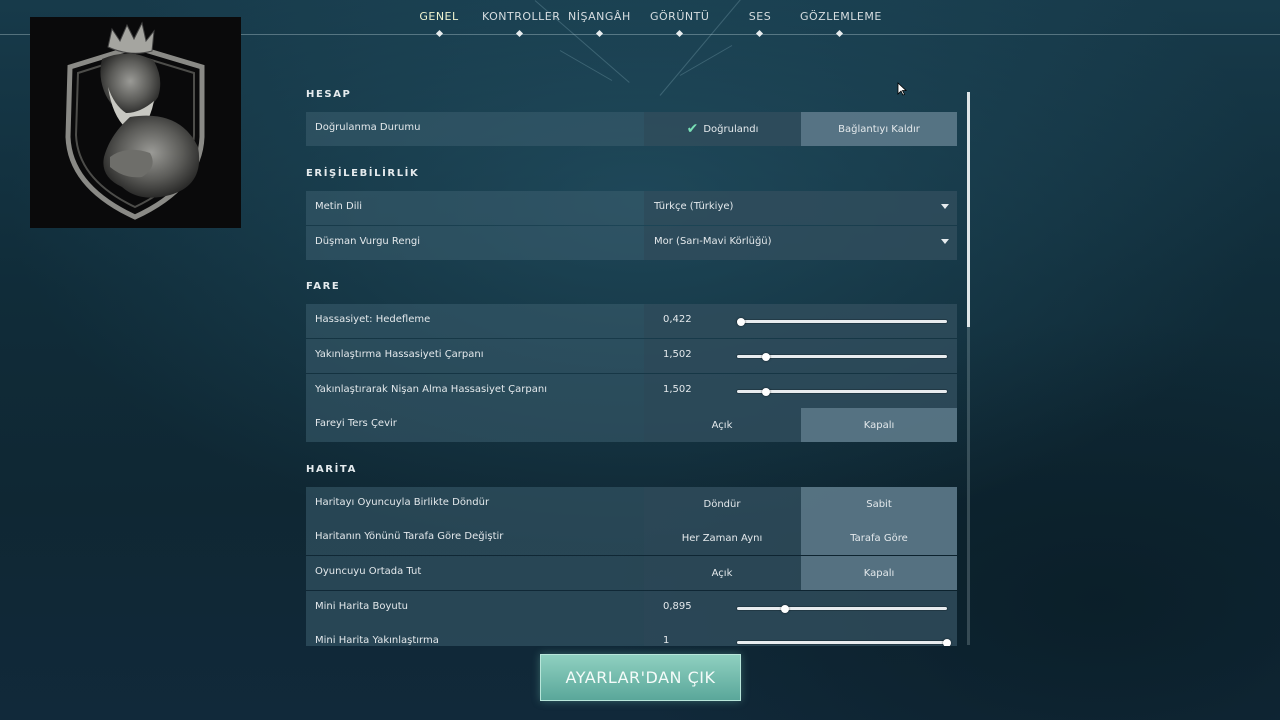 The image size is (1280, 720). I want to click on fixed-option: Sabit, so click(879, 504).